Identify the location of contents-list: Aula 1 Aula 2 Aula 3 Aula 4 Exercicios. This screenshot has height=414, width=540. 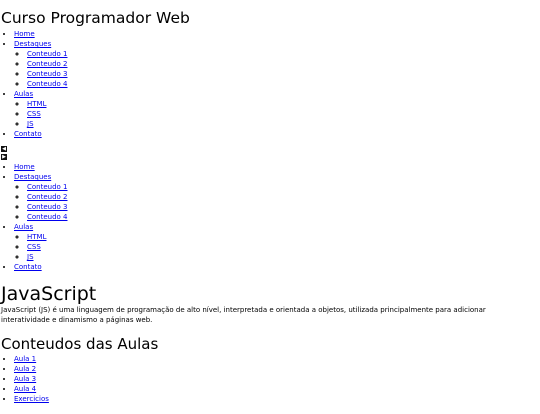
(270, 379).